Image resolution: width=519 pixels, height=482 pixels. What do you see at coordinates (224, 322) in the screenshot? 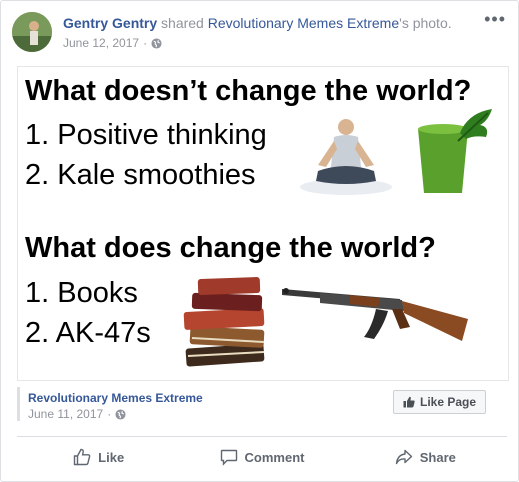
I see `books-illustration` at bounding box center [224, 322].